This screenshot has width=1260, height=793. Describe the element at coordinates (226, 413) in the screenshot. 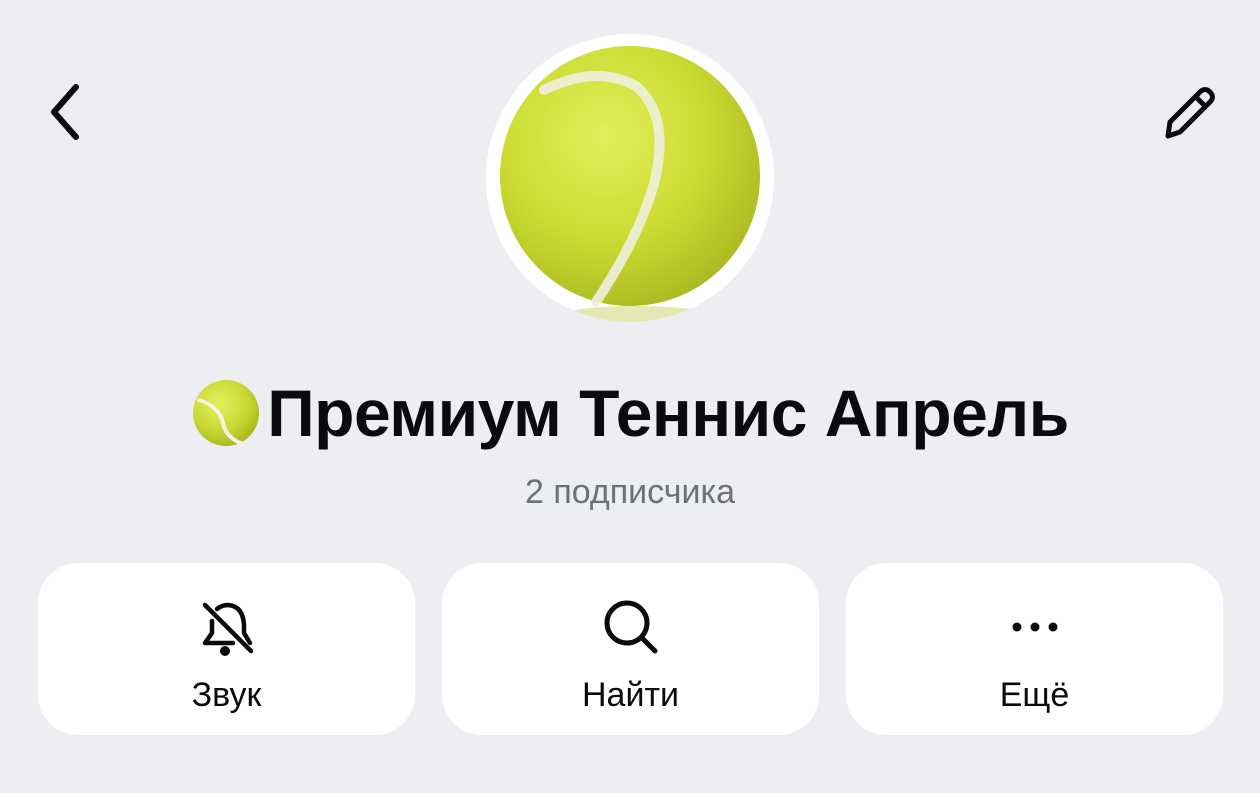

I see `tennis-ball-emoji-icon` at that location.